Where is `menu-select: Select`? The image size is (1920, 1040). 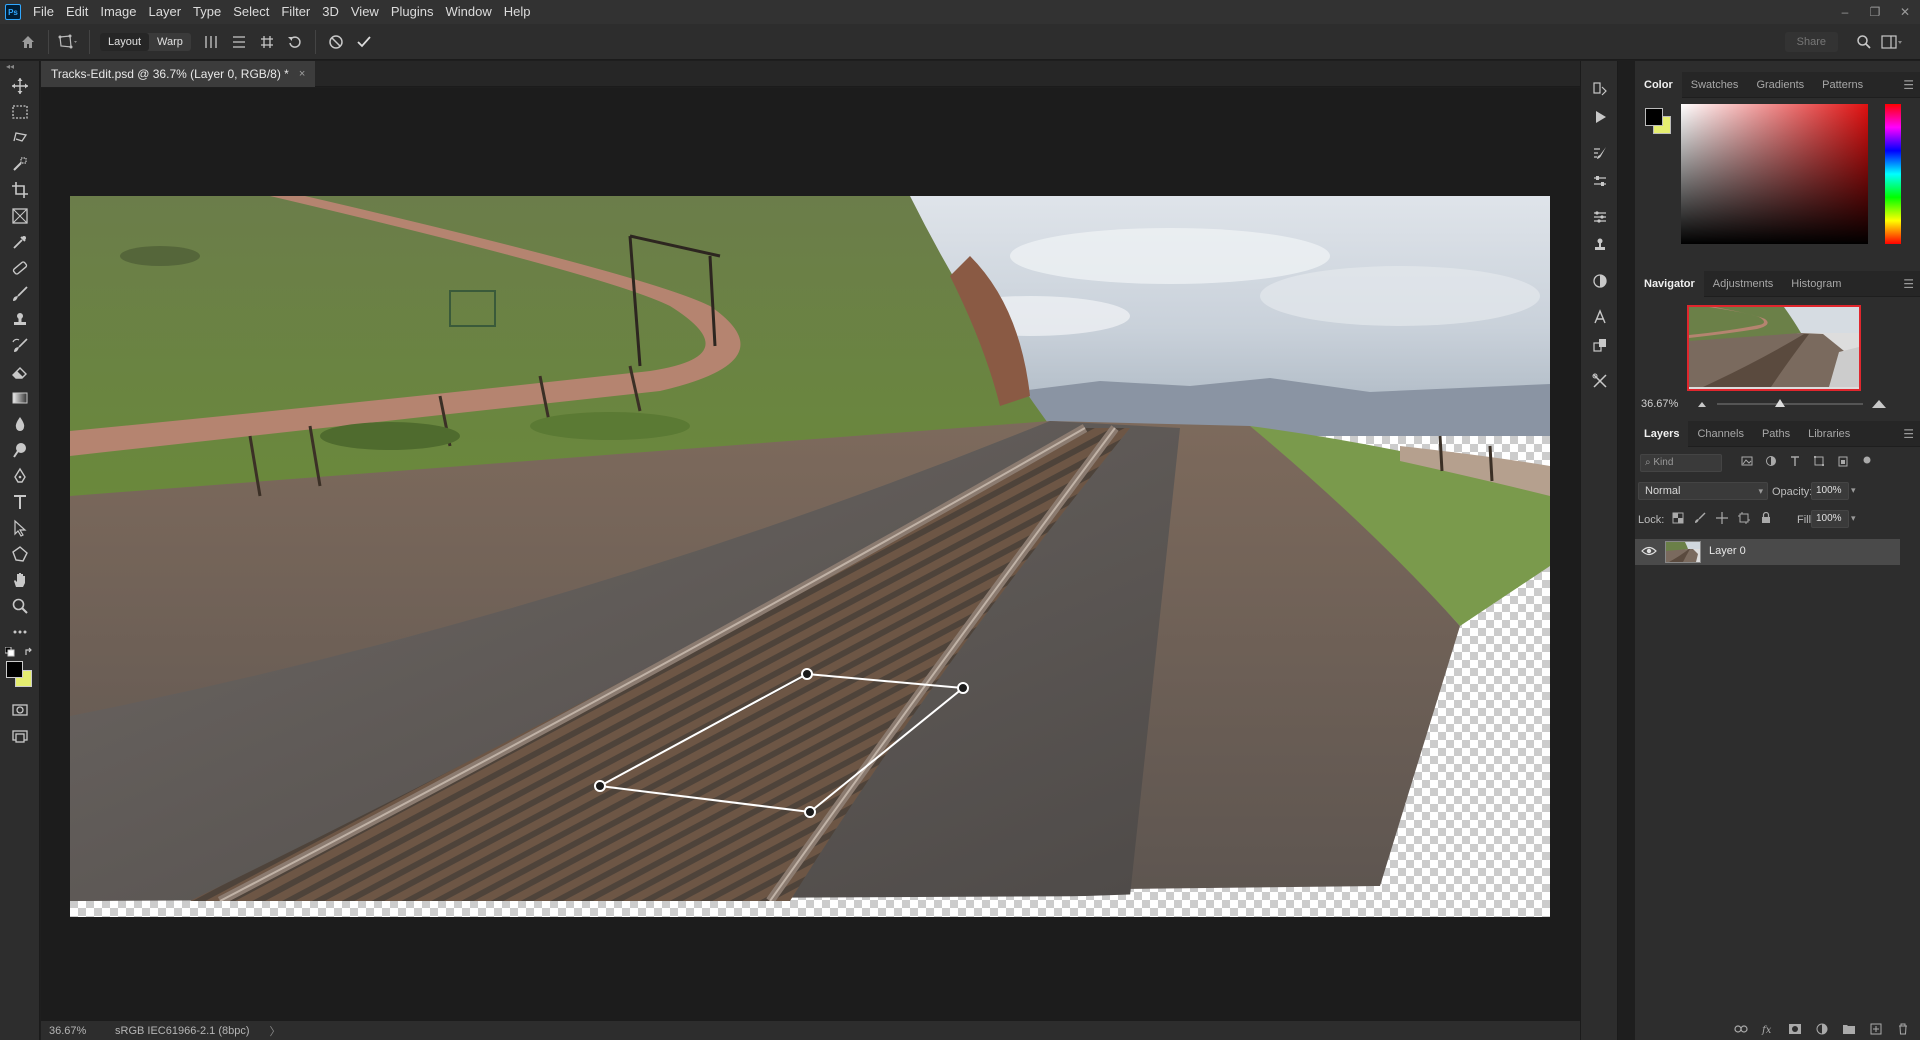 menu-select: Select is located at coordinates (251, 12).